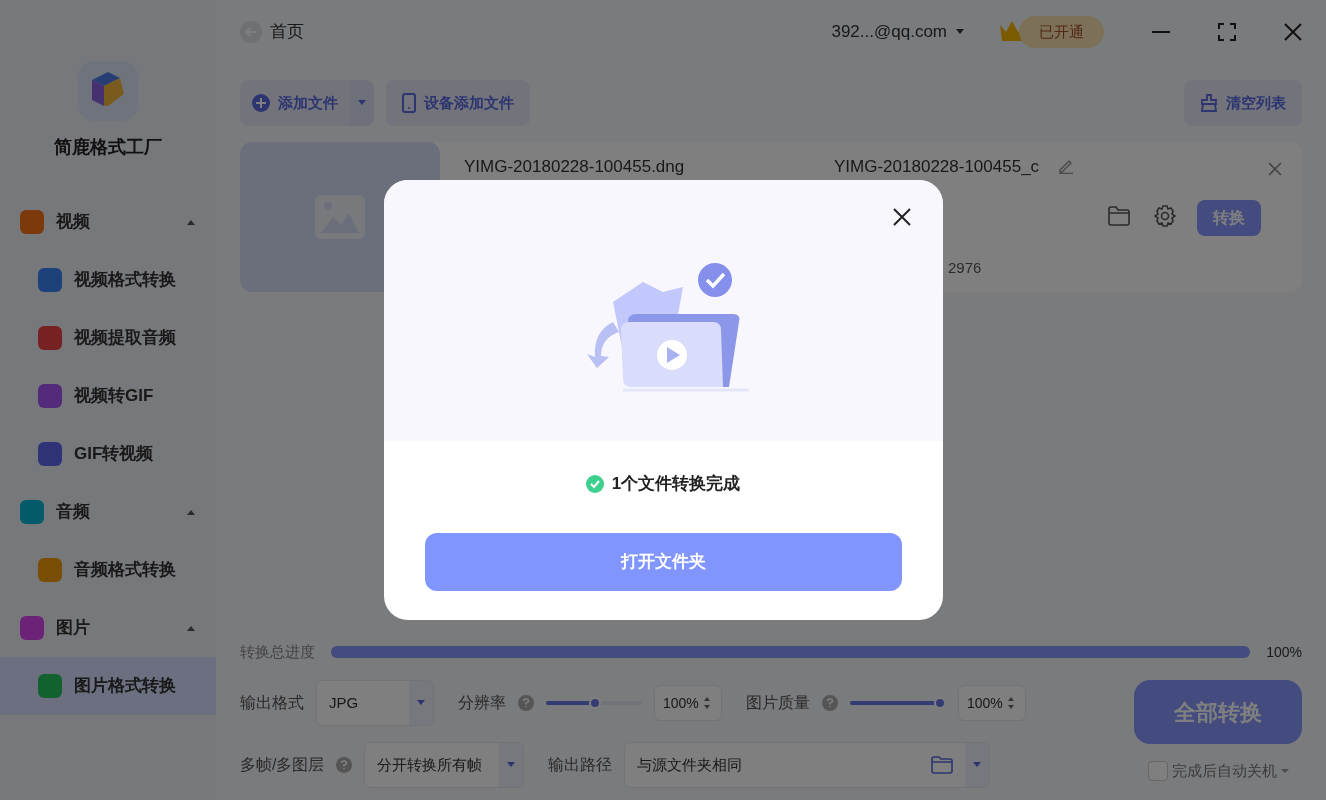 Image resolution: width=1326 pixels, height=800 pixels. Describe the element at coordinates (444, 765) in the screenshot. I see `frames-select: 分开转换所有帧` at that location.